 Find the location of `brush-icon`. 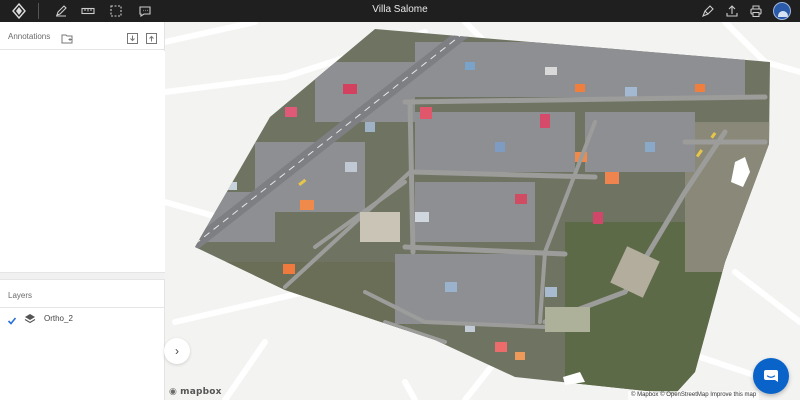

brush-icon is located at coordinates (708, 11).